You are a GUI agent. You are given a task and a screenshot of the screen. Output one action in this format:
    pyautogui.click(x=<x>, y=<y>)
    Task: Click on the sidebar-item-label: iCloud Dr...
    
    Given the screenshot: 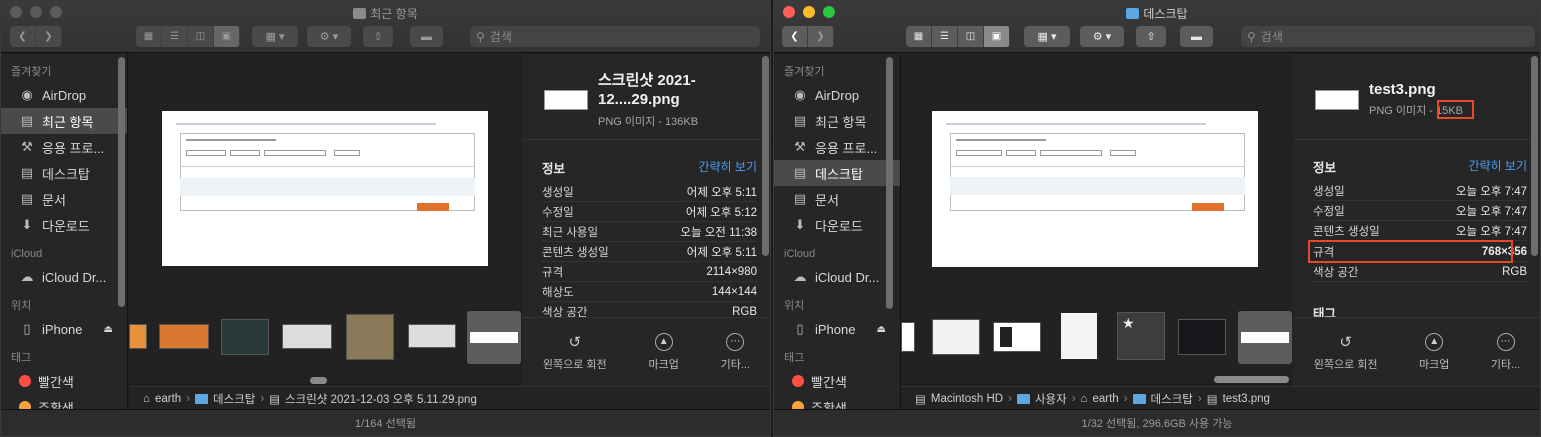 What is the action you would take?
    pyautogui.click(x=74, y=277)
    